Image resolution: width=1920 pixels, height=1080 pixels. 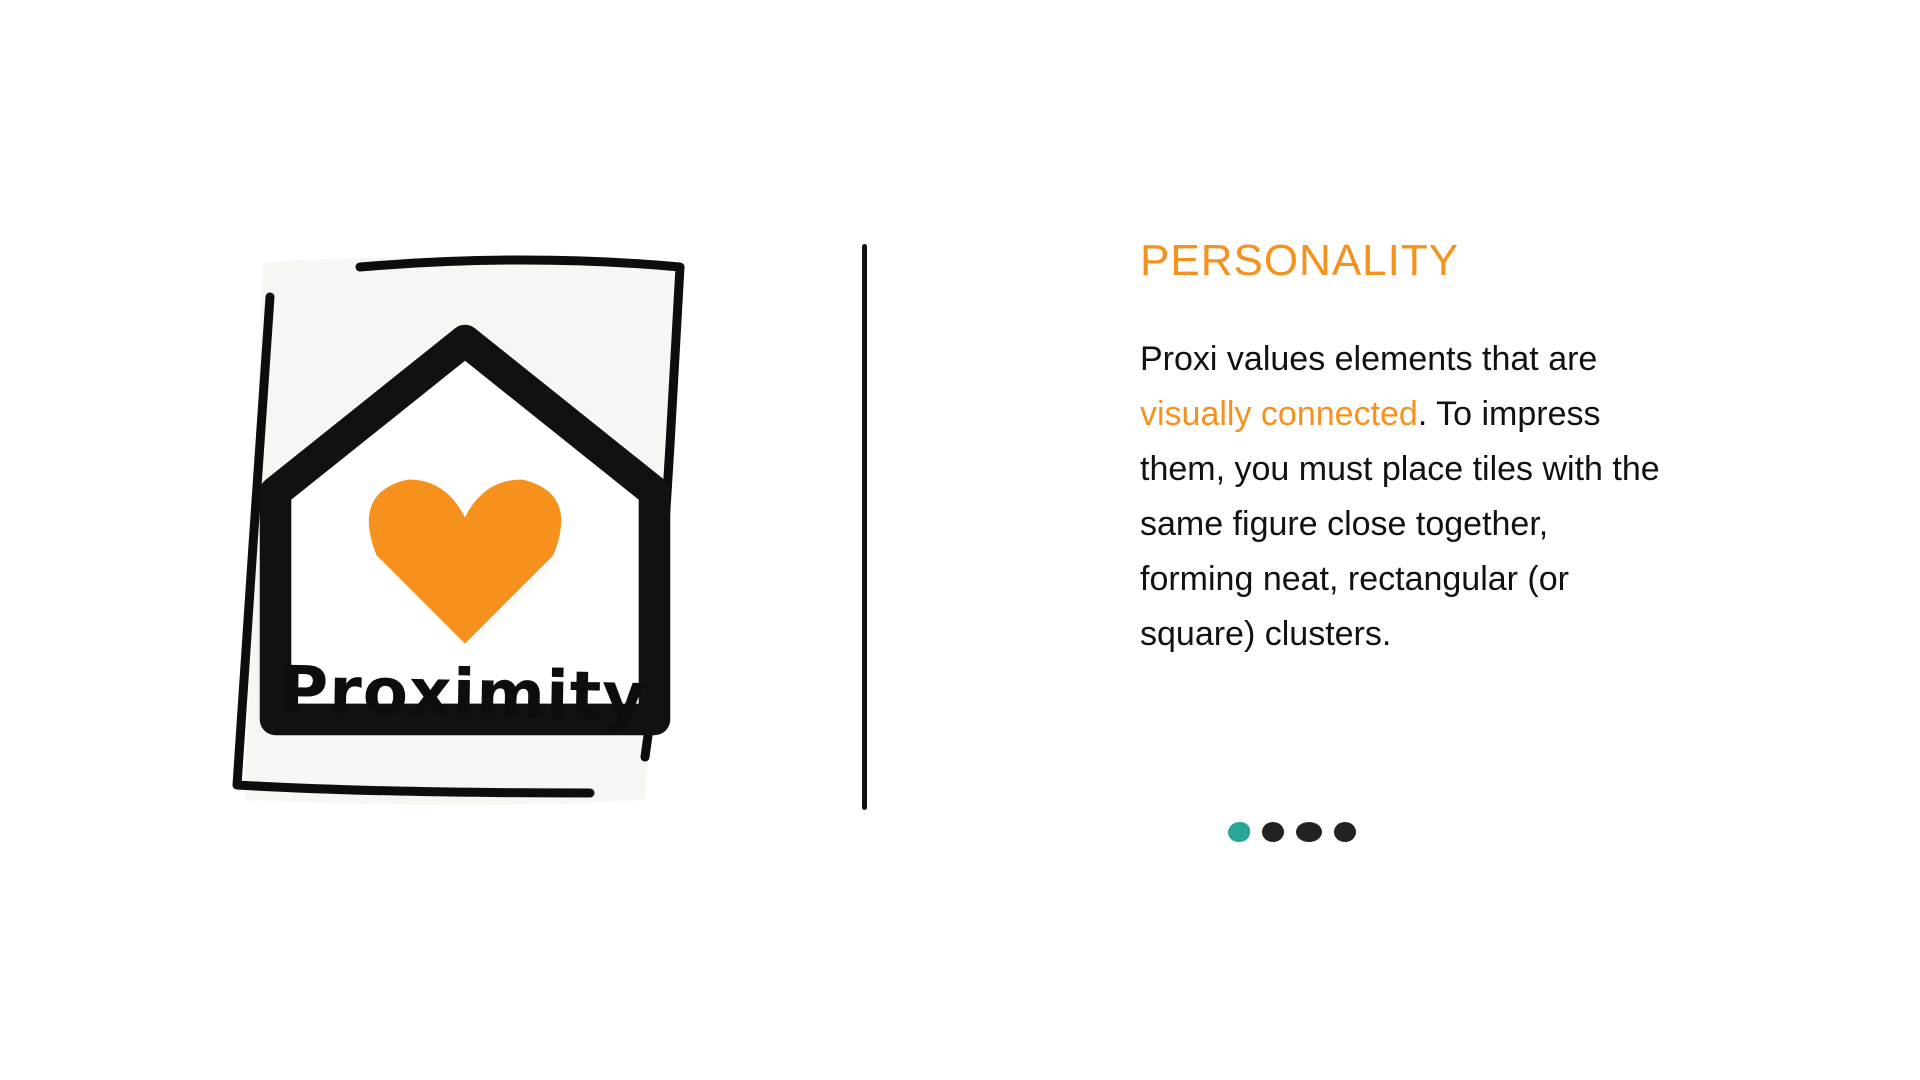 What do you see at coordinates (864, 527) in the screenshot?
I see `vertical-divider` at bounding box center [864, 527].